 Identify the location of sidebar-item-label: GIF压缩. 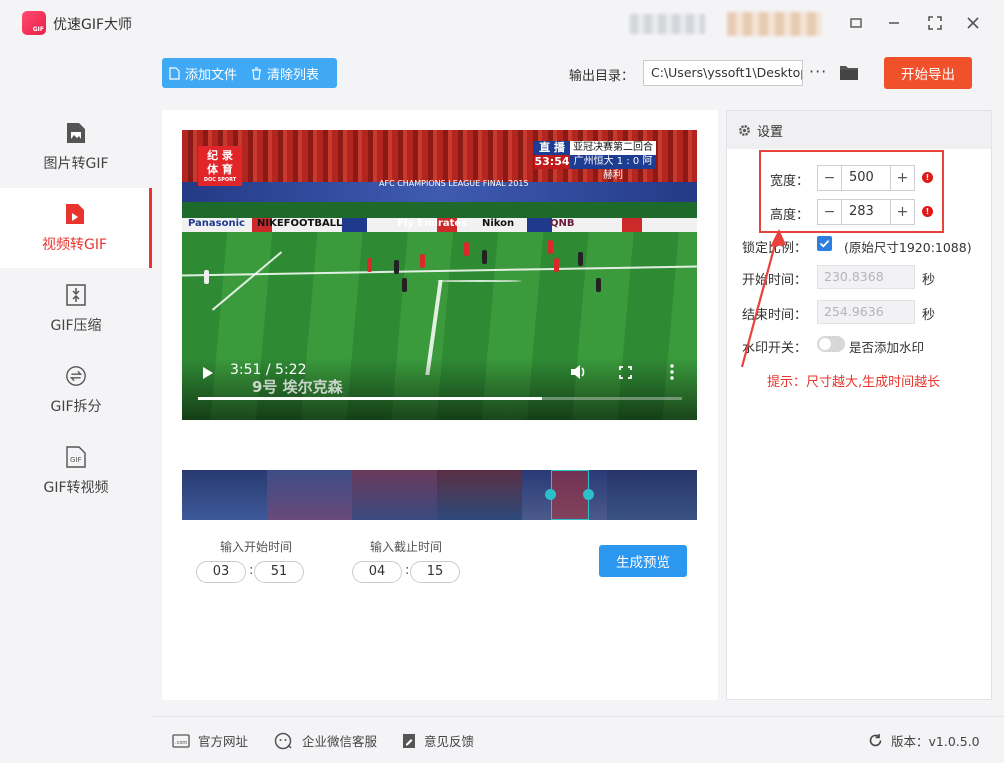
(76, 326).